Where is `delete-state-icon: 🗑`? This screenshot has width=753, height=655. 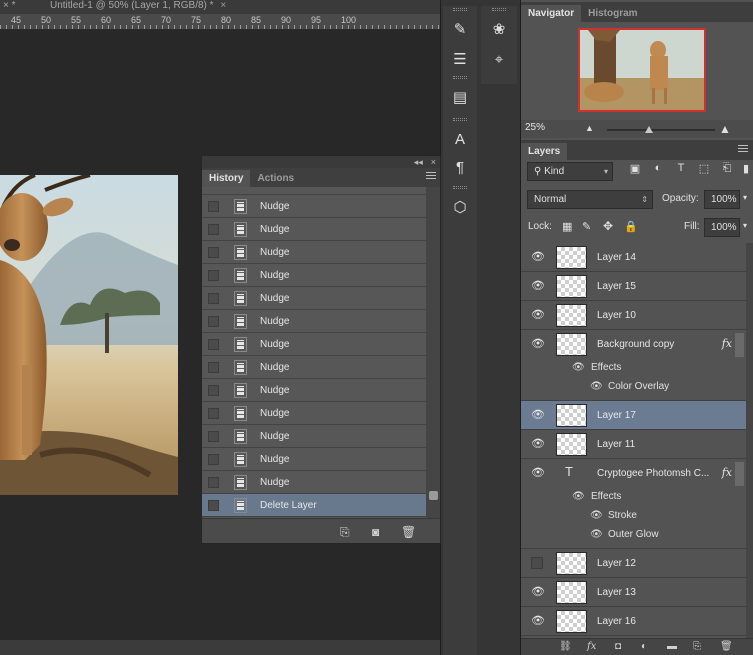 delete-state-icon: 🗑 is located at coordinates (408, 532).